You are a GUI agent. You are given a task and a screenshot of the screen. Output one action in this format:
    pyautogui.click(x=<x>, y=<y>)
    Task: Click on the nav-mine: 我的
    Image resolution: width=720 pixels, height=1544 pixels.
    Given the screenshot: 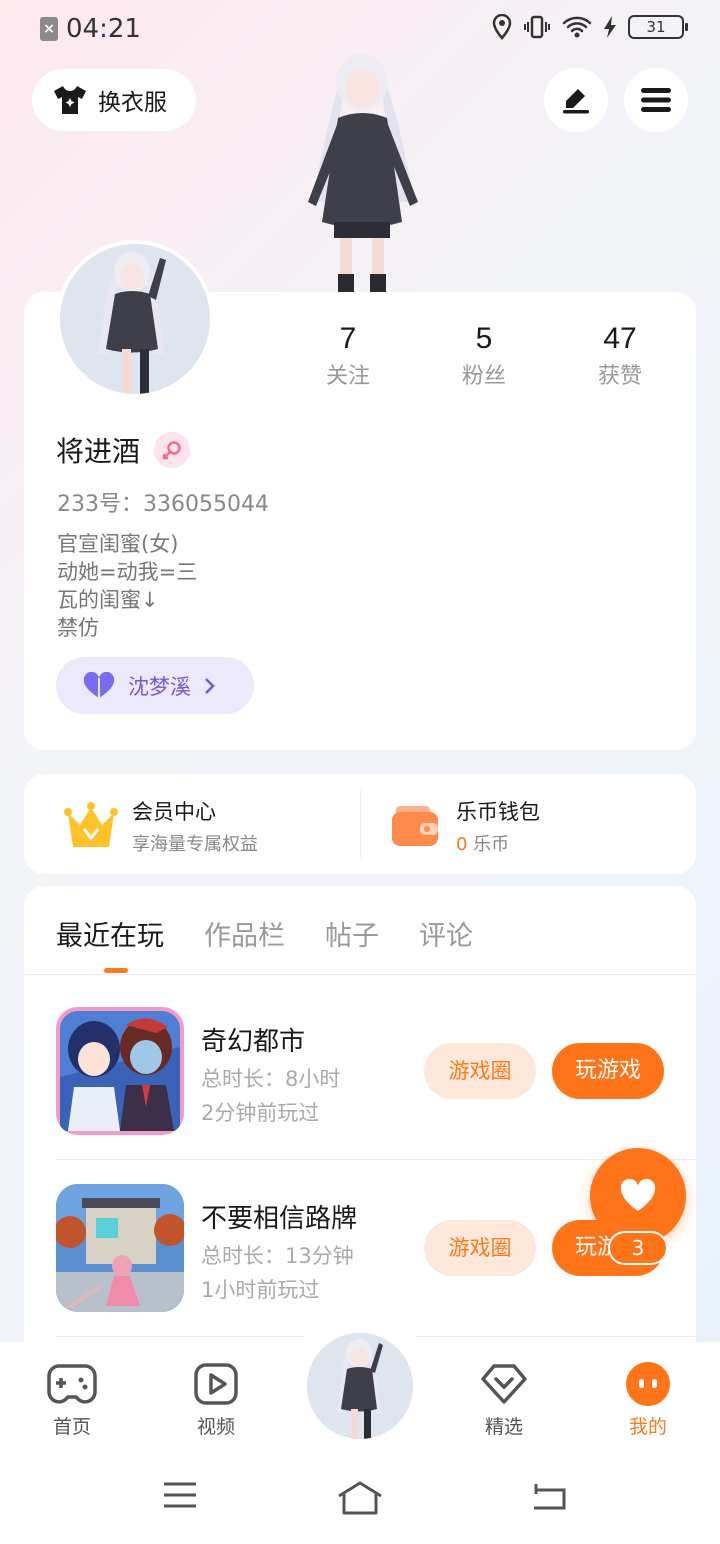 What is the action you would take?
    pyautogui.click(x=648, y=1400)
    